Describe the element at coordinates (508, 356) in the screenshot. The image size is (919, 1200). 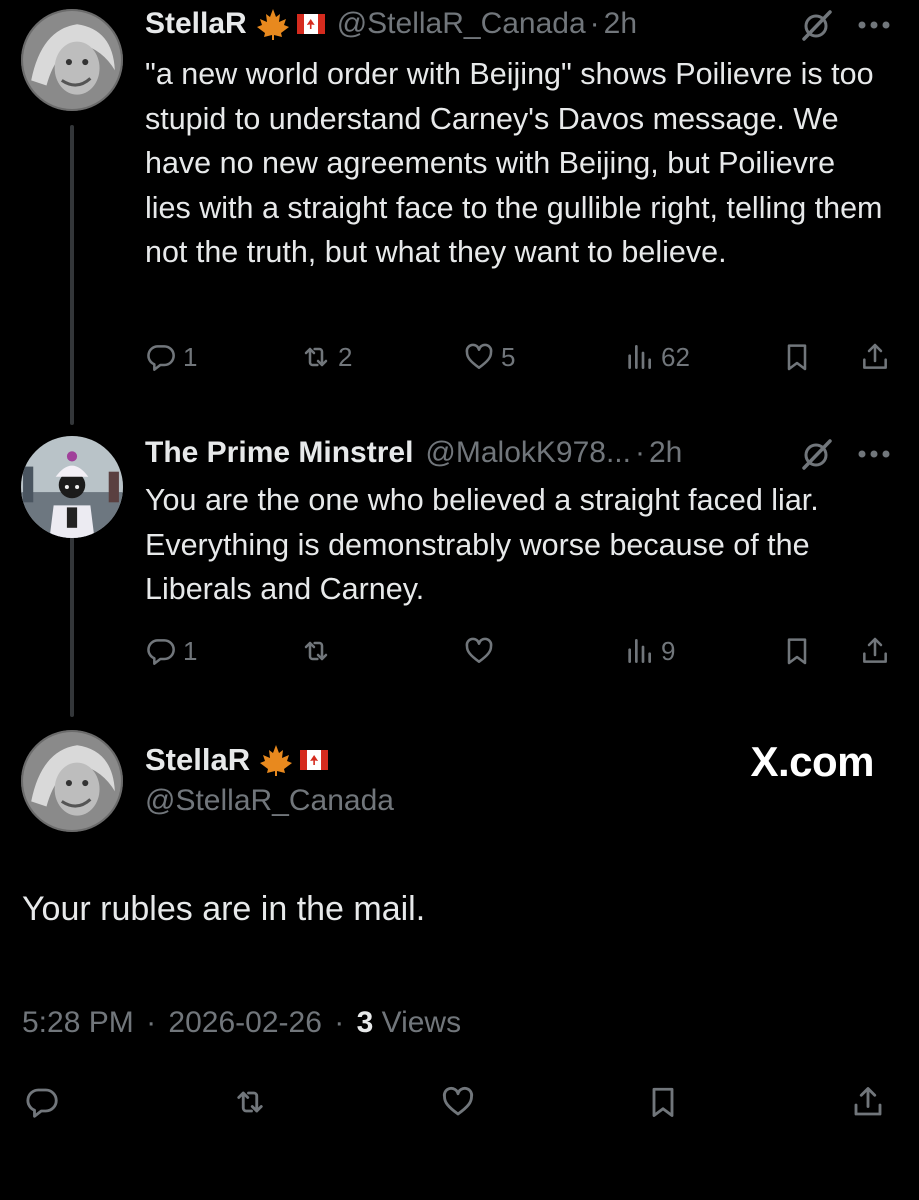
I see `like-count: 5` at that location.